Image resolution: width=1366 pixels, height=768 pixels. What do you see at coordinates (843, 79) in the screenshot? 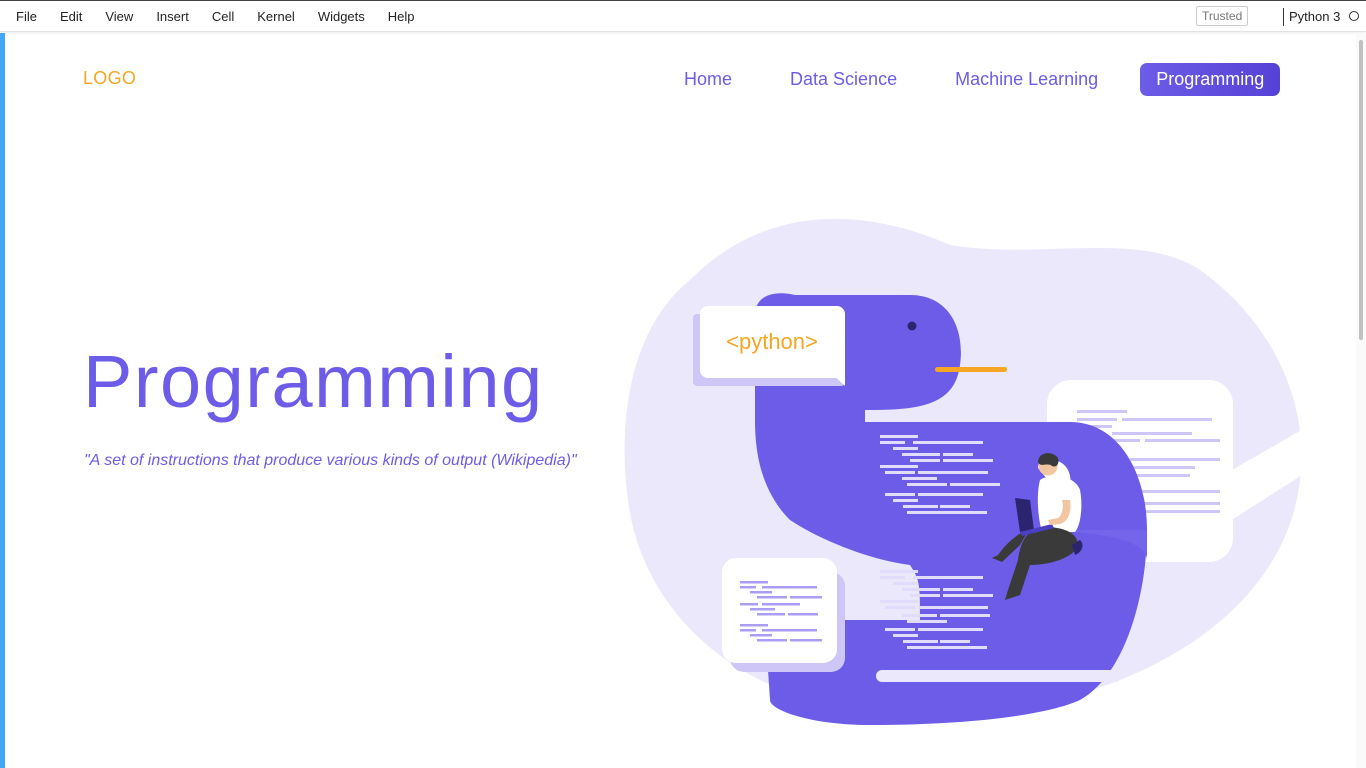
I see `nav-data-science: Data Science` at bounding box center [843, 79].